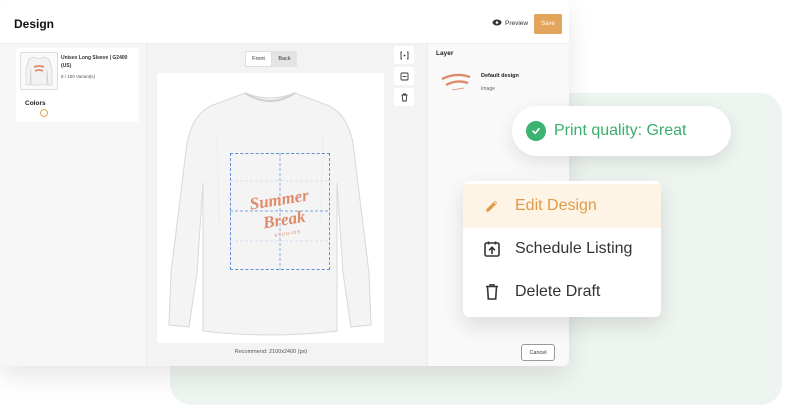 The height and width of the screenshot is (412, 787). I want to click on tab-back: Back, so click(284, 59).